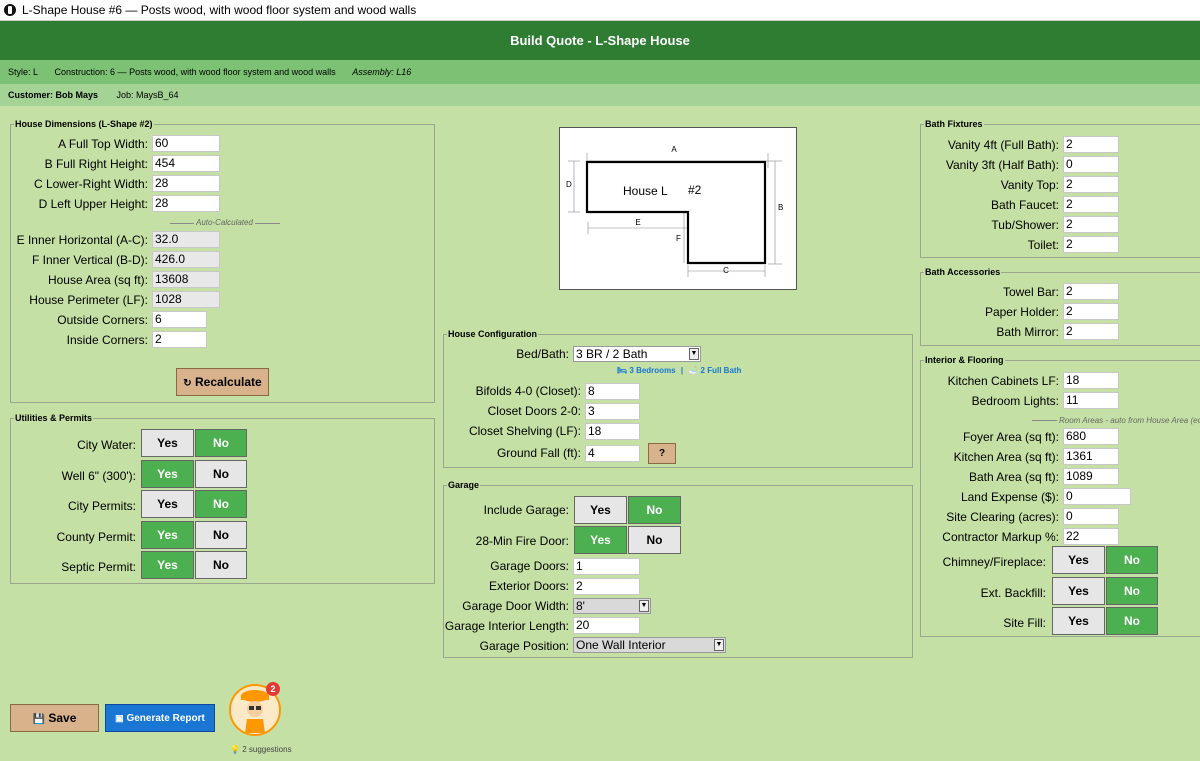 This screenshot has height=761, width=1200. I want to click on generate-report-button: ▣ Generate Report, so click(160, 718).